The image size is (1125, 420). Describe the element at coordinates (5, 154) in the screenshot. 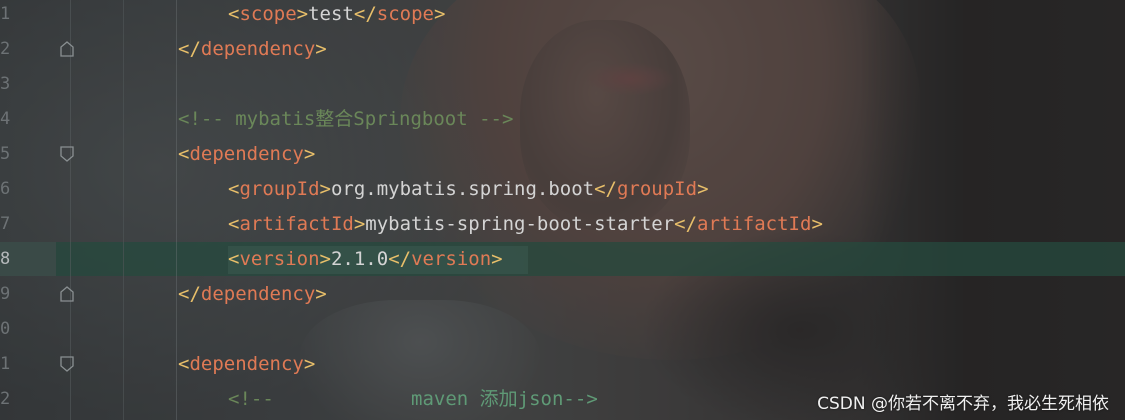

I see `line-number: 5` at that location.